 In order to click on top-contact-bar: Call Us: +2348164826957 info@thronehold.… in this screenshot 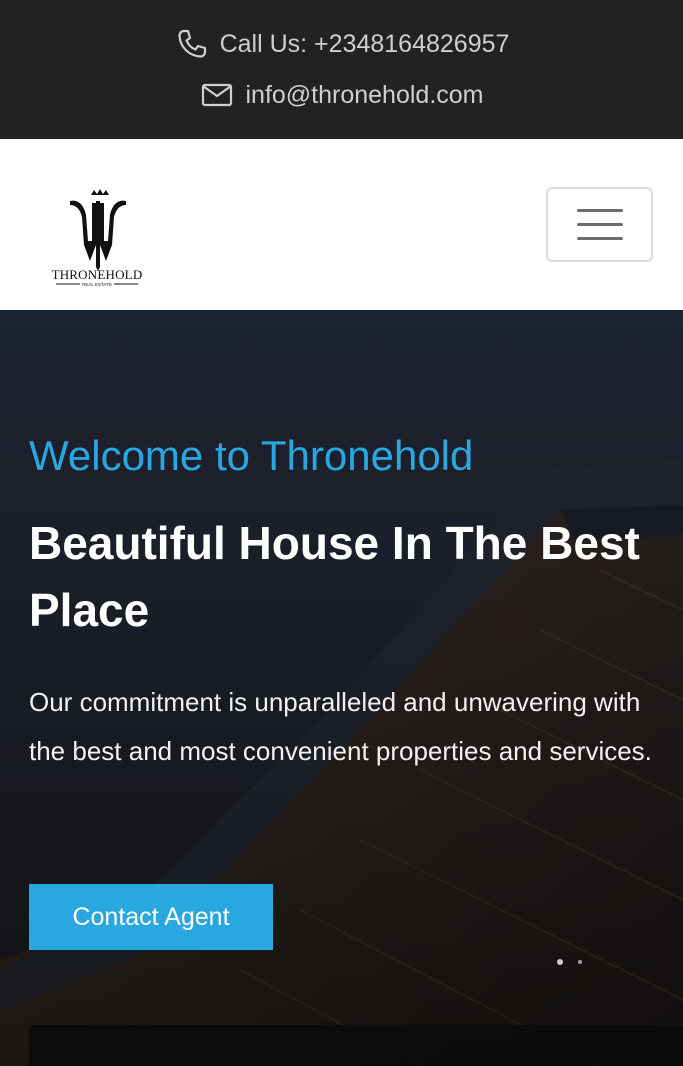, I will do `click(341, 69)`.